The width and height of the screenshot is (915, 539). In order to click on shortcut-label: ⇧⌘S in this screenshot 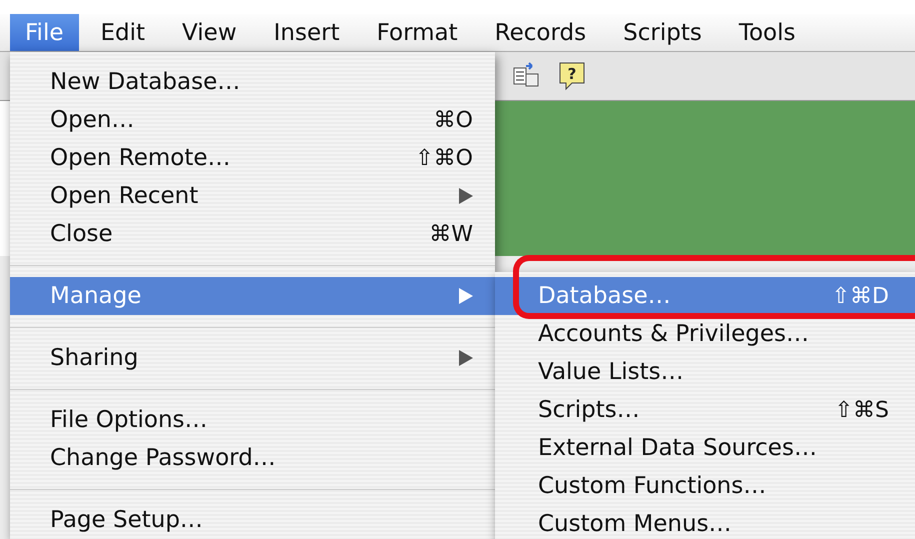, I will do `click(861, 410)`.